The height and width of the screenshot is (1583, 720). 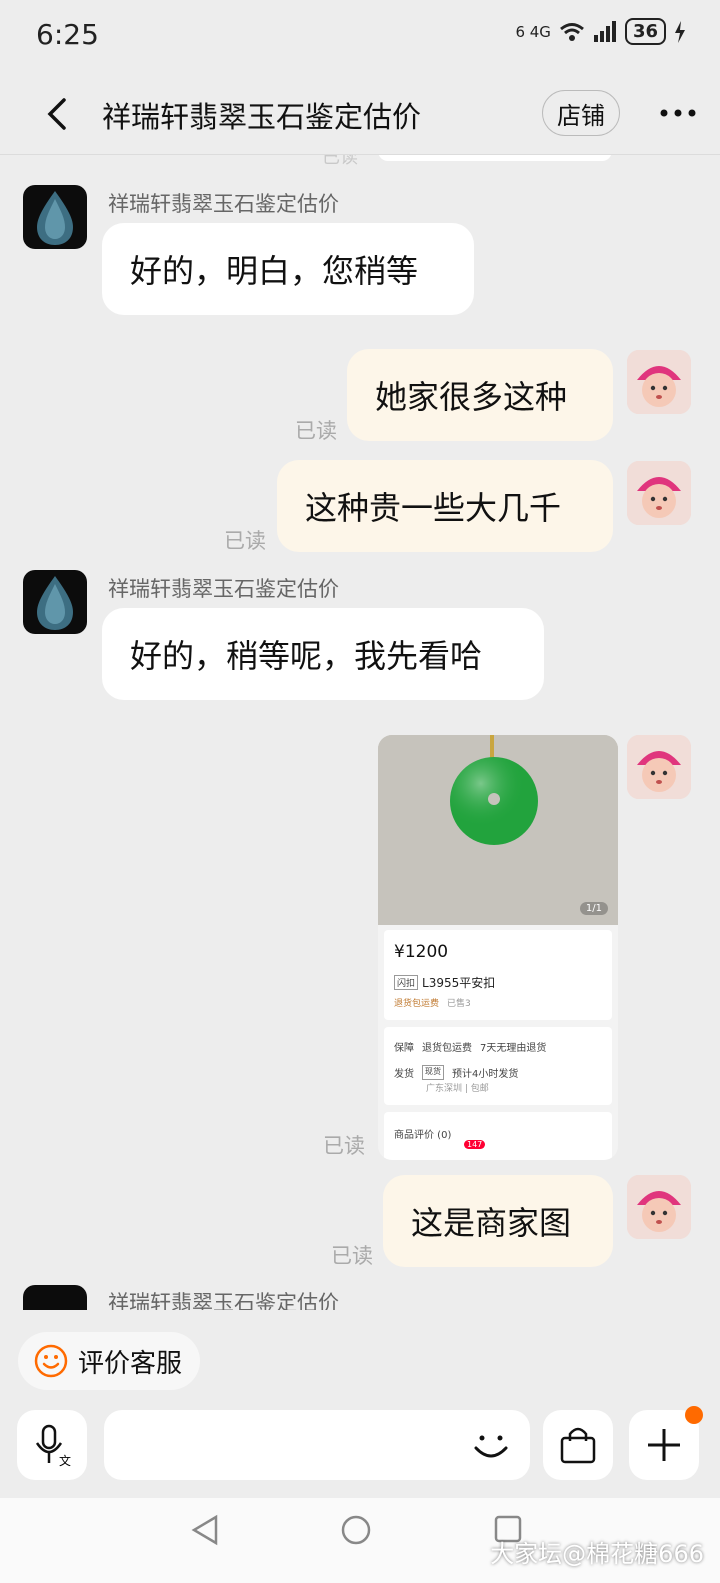 I want to click on voice-input-button: 文, so click(x=52, y=1445).